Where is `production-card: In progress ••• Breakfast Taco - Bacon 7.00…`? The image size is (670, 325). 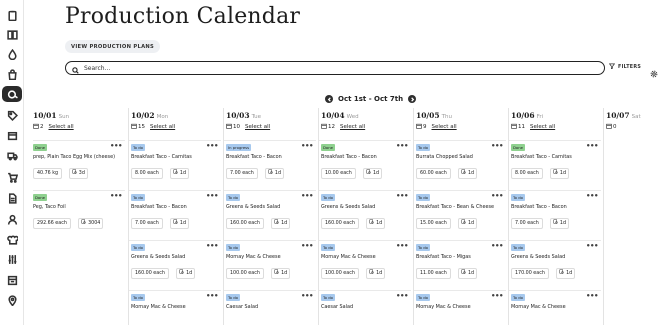
production-card: In progress ••• Breakfast Taco - Bacon 7.00… is located at coordinates (270, 165).